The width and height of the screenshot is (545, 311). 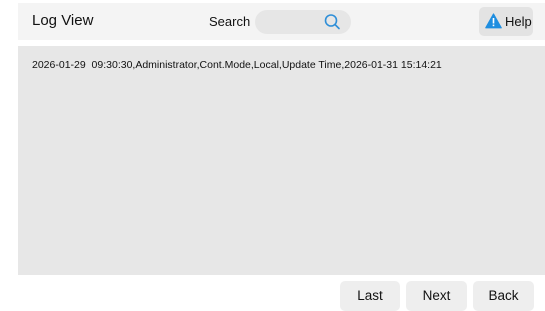 What do you see at coordinates (493, 21) in the screenshot?
I see `warning-triangle-icon` at bounding box center [493, 21].